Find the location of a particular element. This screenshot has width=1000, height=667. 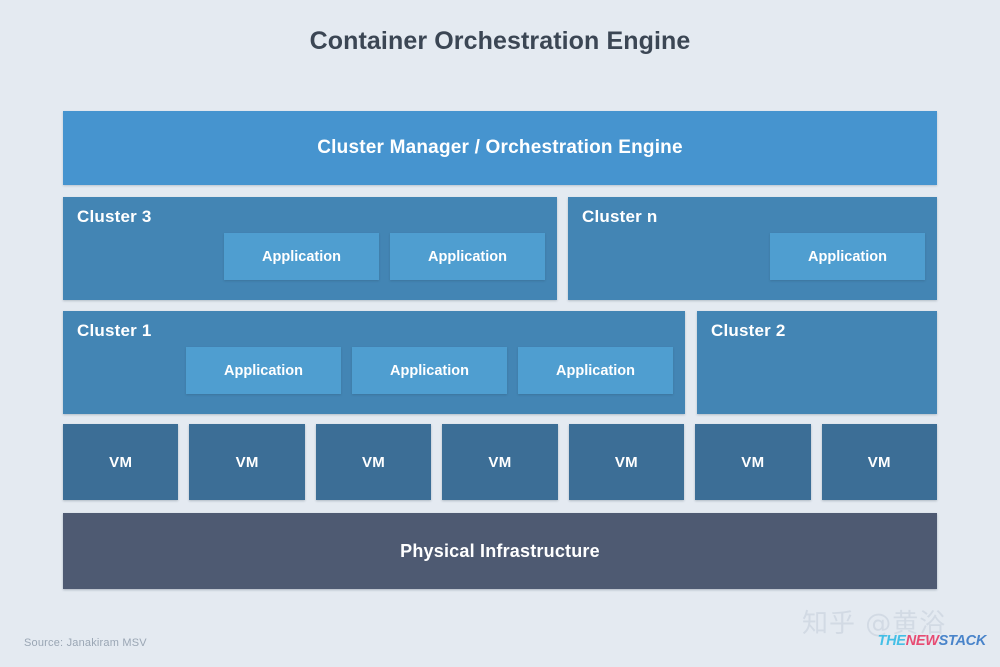

logo-part-new: NEW is located at coordinates (922, 641).